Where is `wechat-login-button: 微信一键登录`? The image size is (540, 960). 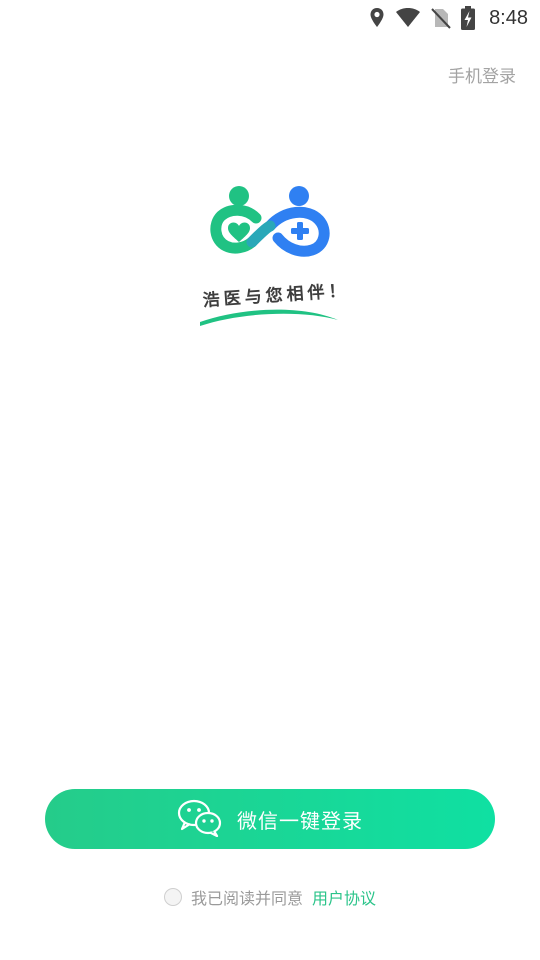
wechat-login-button: 微信一键登录 is located at coordinates (270, 819).